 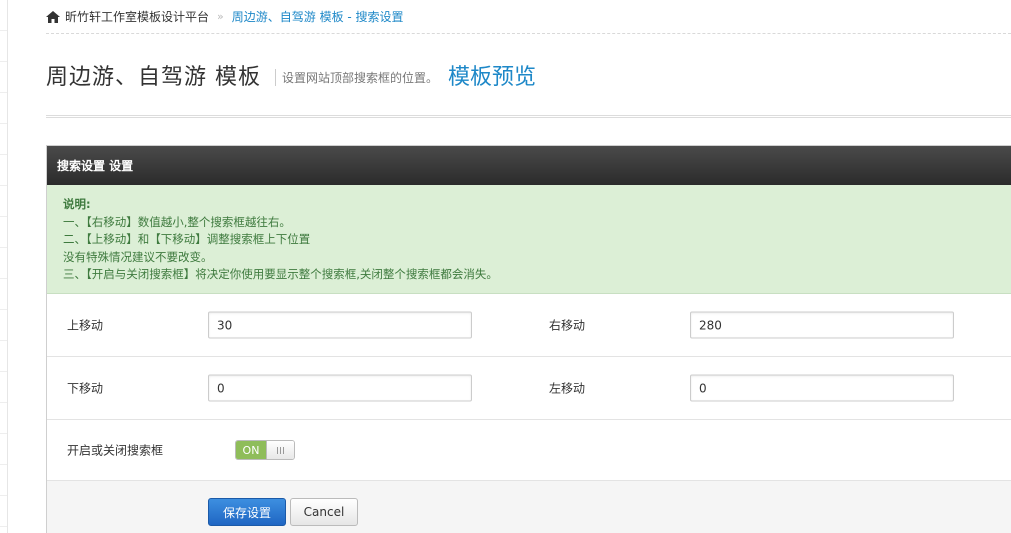 I want to click on note-line: 二、【上移动】和【下移动】调整搜索框上下位置, so click(x=187, y=239).